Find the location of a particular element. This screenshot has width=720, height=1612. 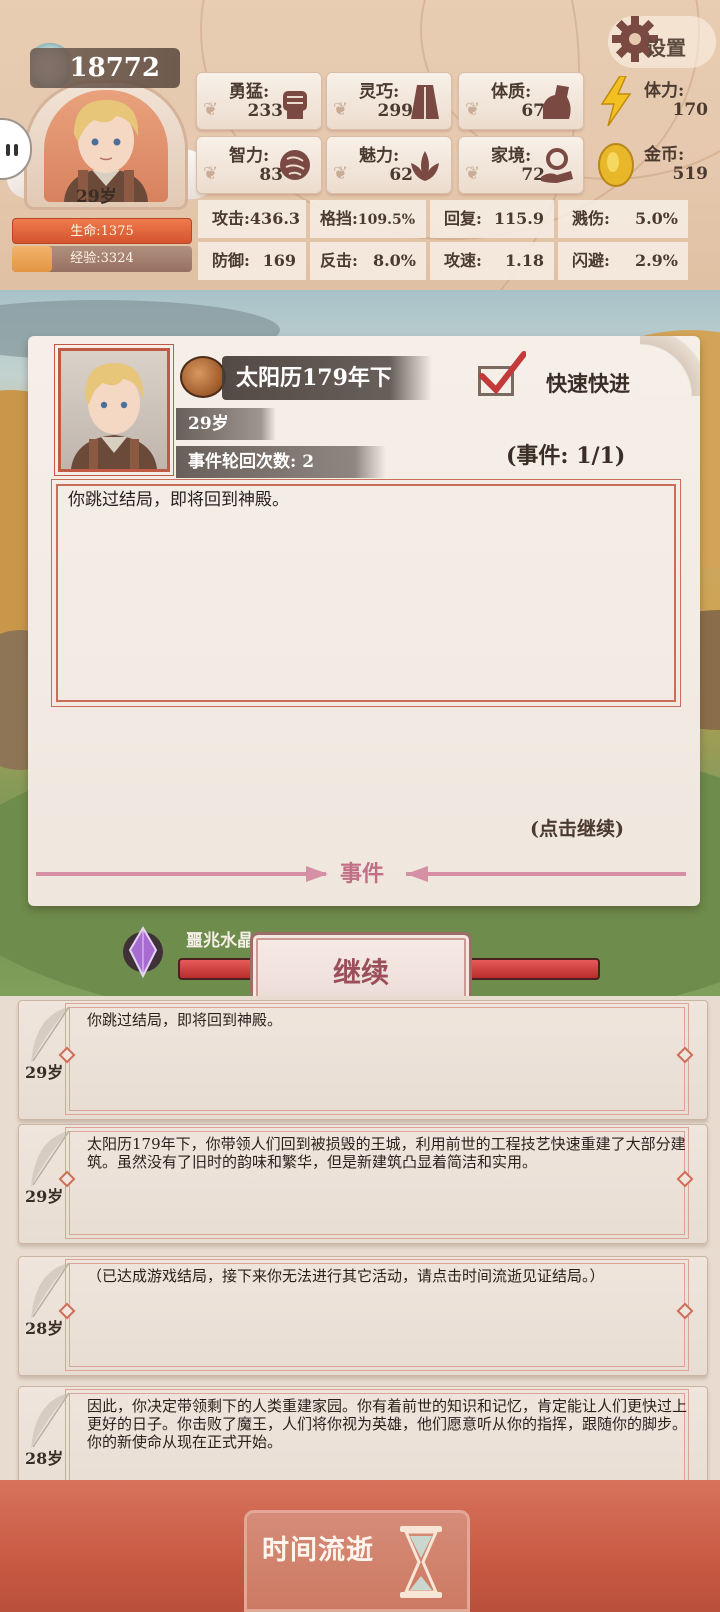

combat-stat-value: 115.9 is located at coordinates (518, 218).